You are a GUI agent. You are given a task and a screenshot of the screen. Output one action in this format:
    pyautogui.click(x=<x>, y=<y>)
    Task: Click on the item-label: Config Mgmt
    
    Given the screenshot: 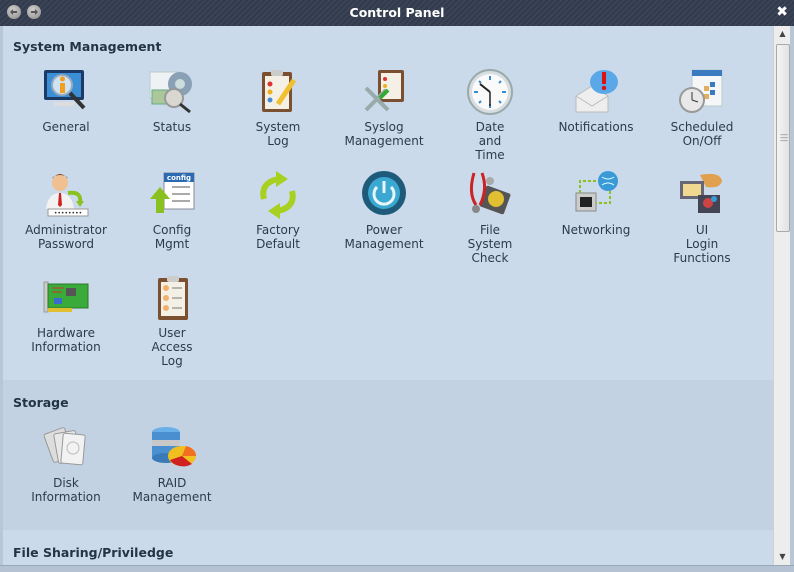 What is the action you would take?
    pyautogui.click(x=172, y=237)
    